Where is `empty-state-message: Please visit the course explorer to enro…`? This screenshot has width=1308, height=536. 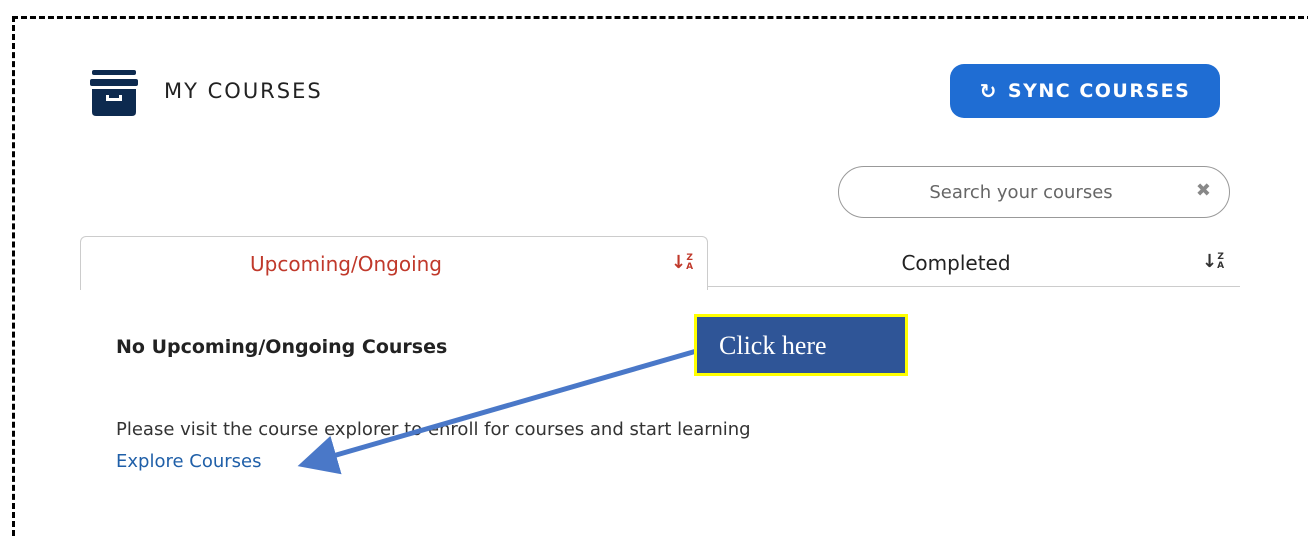 empty-state-message: Please visit the course explorer to enro… is located at coordinates (433, 429).